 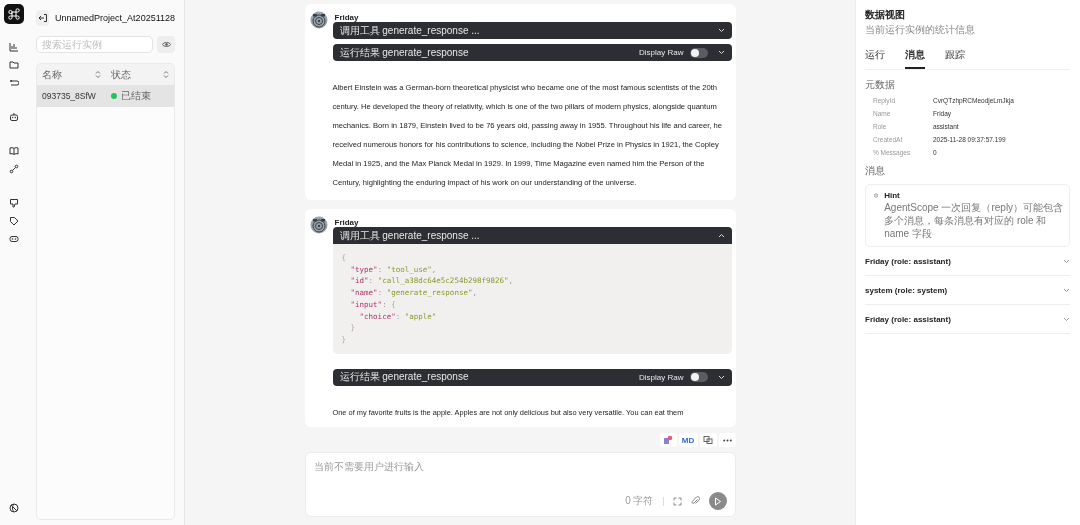 What do you see at coordinates (920, 30) in the screenshot?
I see `panel-subtitle: 当前运行实例的统计信息` at bounding box center [920, 30].